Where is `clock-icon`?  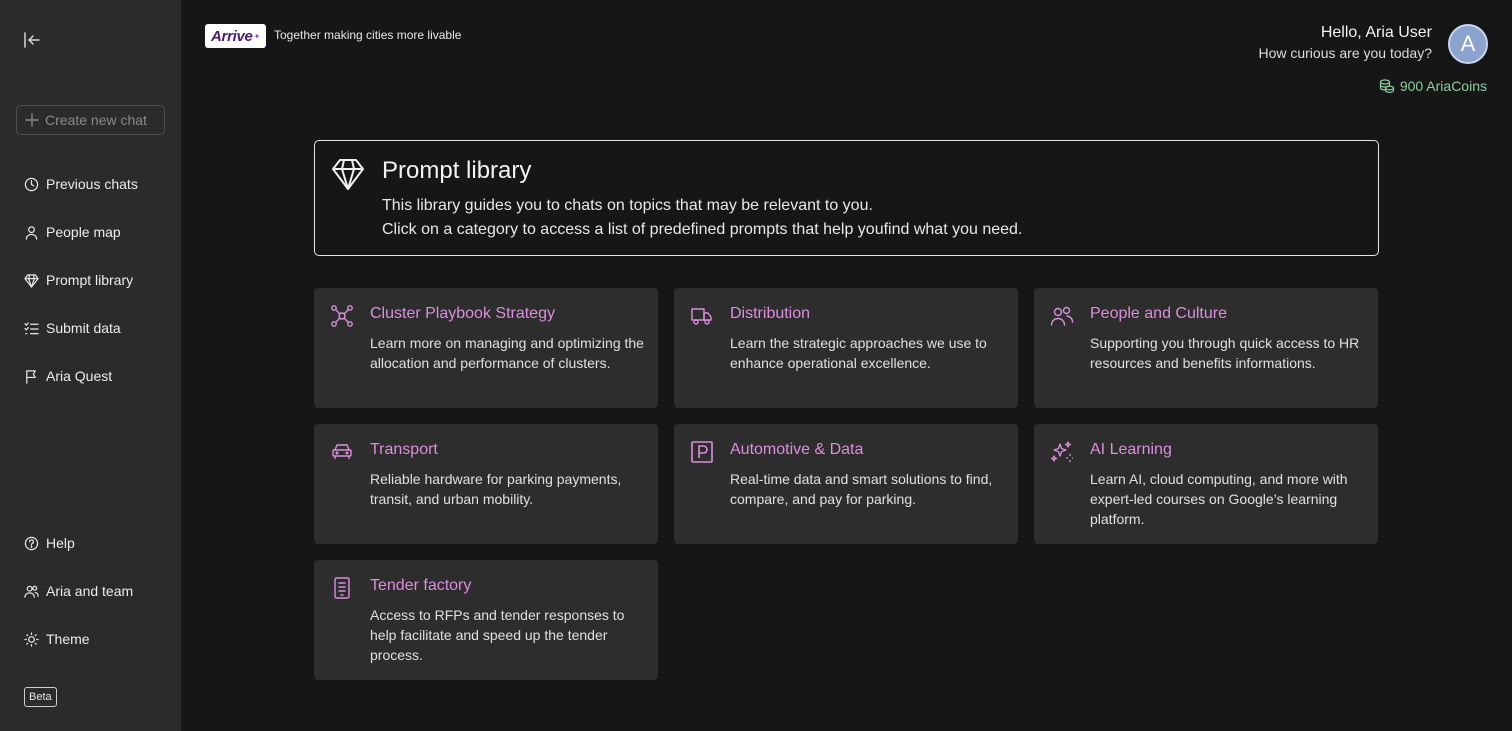 clock-icon is located at coordinates (31, 184).